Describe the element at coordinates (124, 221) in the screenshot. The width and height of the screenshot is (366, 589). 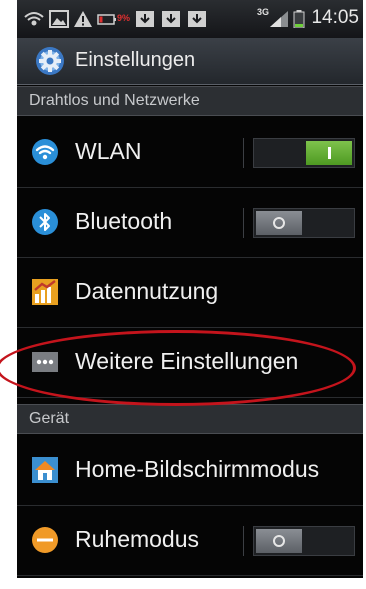
I see `settings-item-label: Bluetooth` at that location.